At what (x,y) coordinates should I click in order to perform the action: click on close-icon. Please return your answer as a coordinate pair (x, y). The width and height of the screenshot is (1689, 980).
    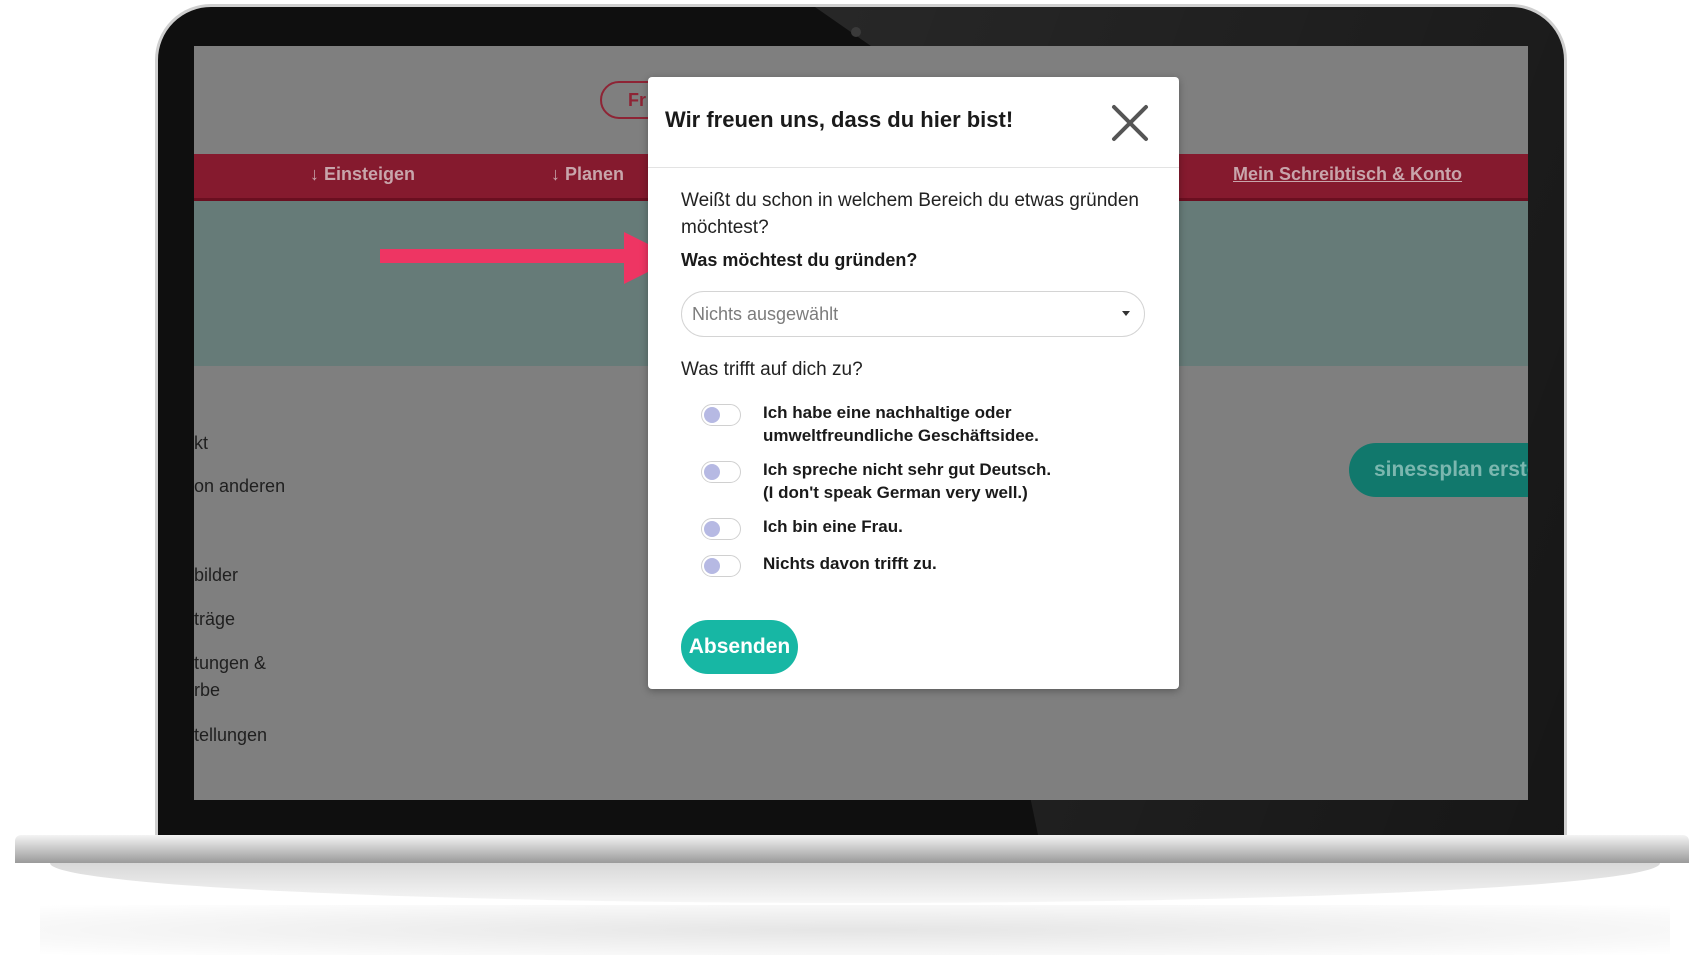
    Looking at the image, I should click on (1130, 123).